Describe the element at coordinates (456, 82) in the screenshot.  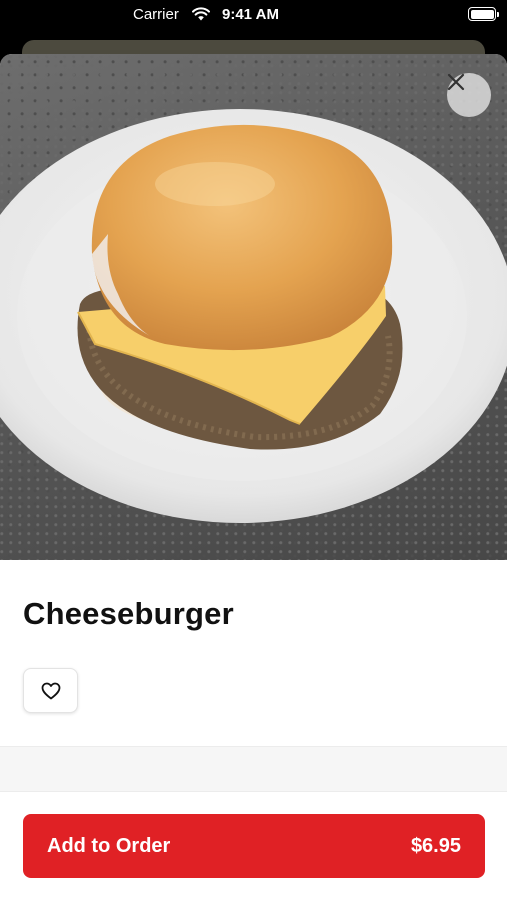
I see `close-icon` at that location.